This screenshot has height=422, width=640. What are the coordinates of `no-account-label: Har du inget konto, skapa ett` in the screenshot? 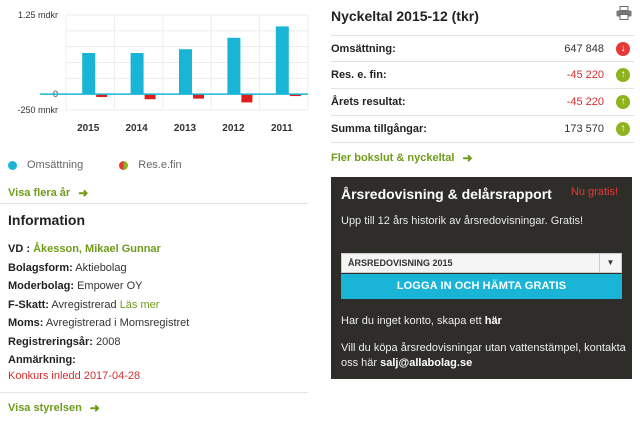 It's located at (411, 321).